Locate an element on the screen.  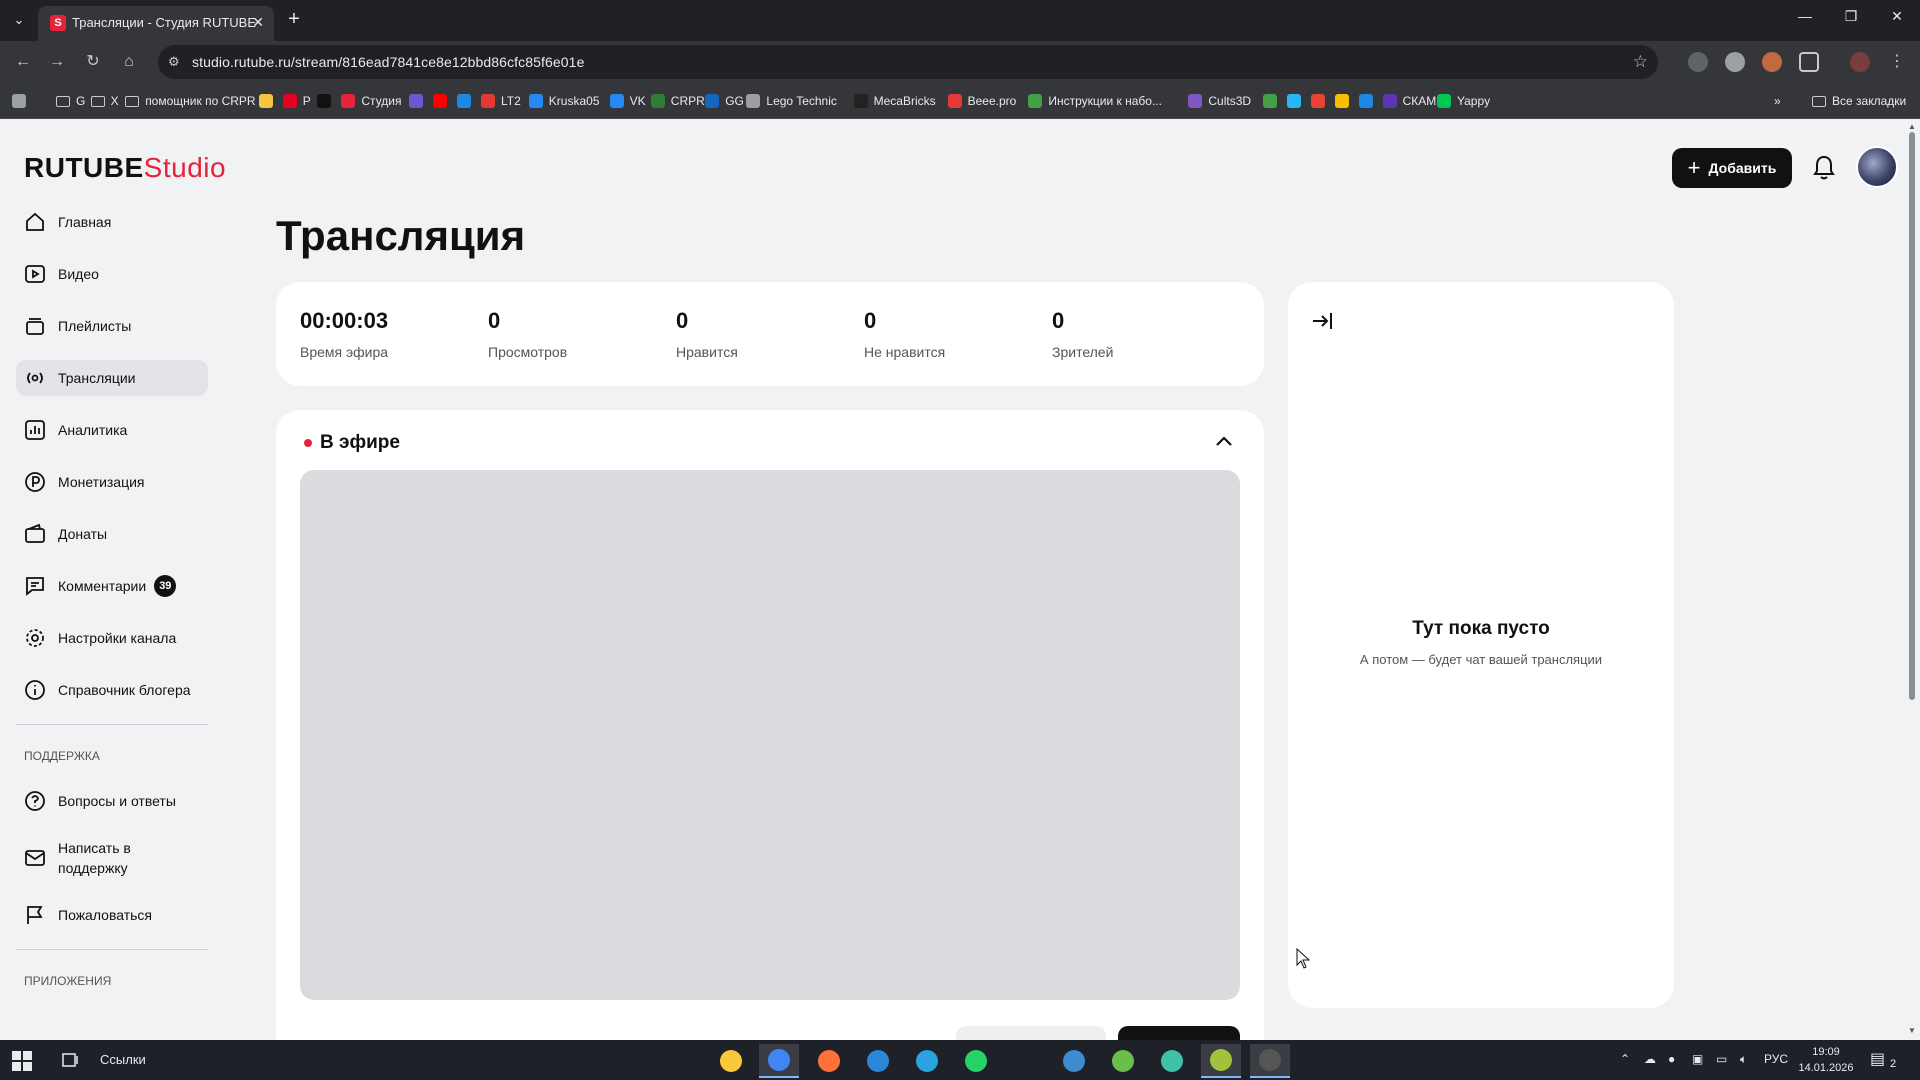
scroll-down-icon: ▼ is located at coordinates (1912, 1031).